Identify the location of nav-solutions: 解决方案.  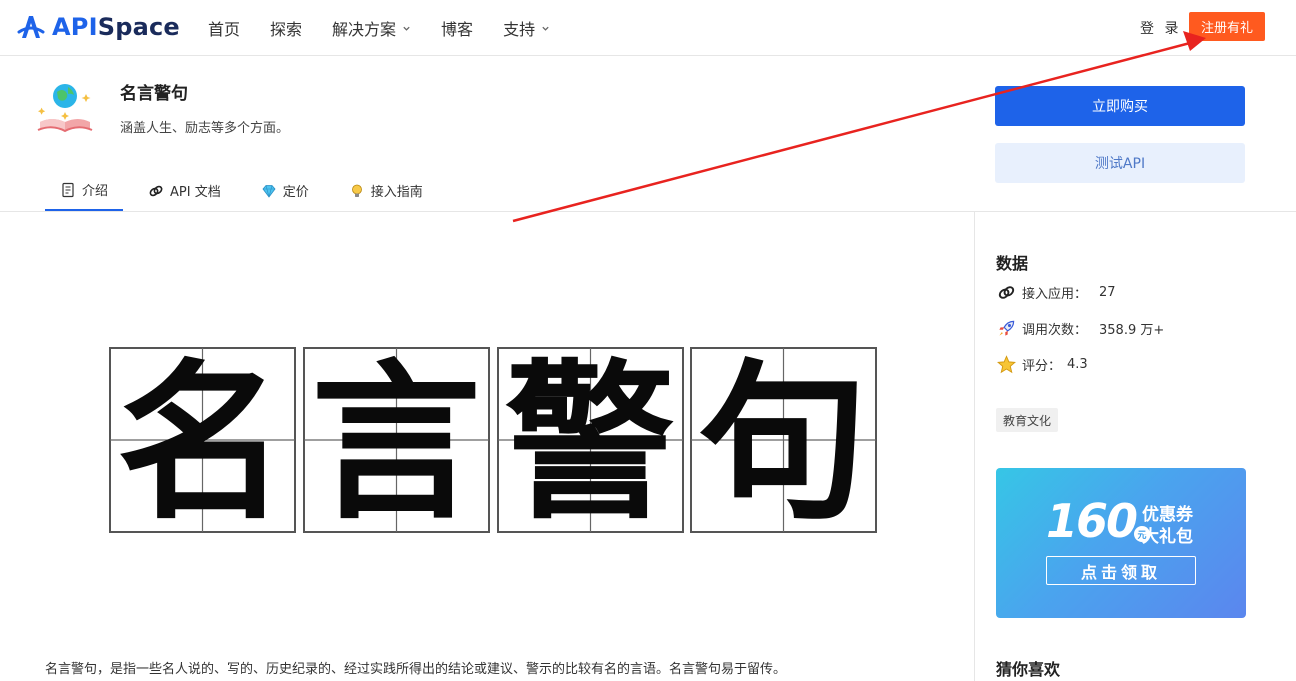
(371, 28).